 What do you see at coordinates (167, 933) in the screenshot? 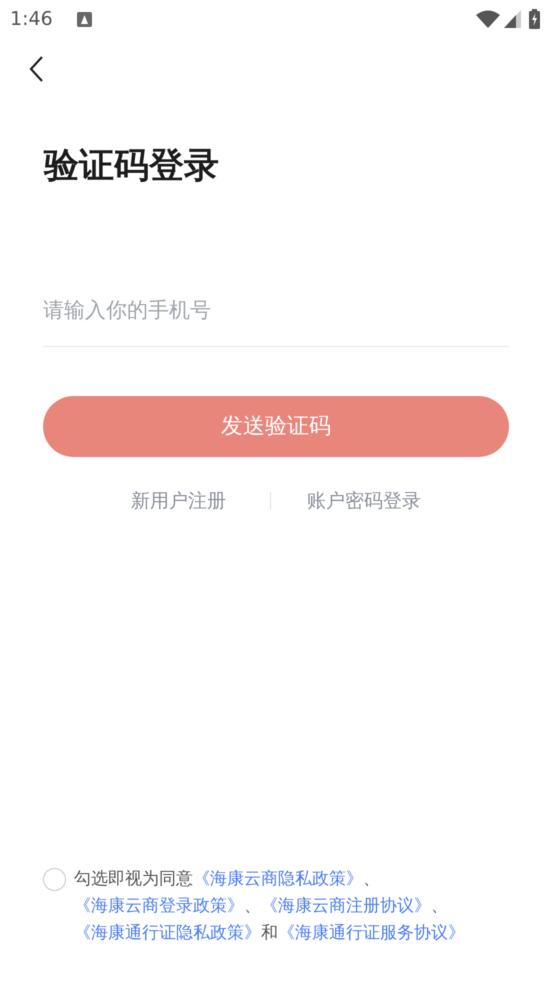
I see `policy-link: 《海康通行证隐私政策》` at bounding box center [167, 933].